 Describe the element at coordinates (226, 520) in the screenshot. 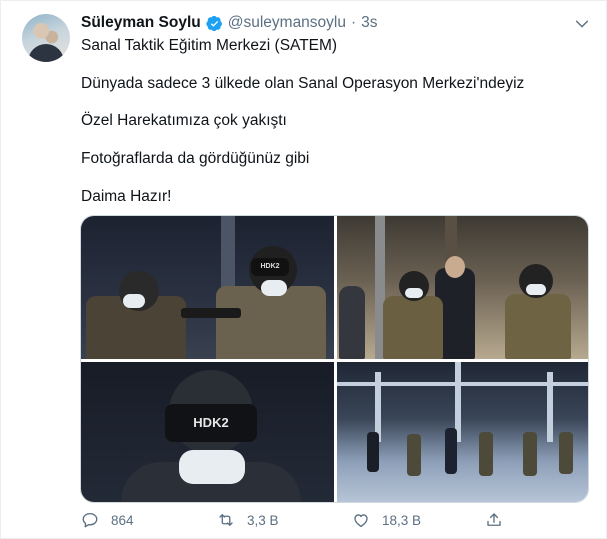

I see `retweet-icon` at that location.